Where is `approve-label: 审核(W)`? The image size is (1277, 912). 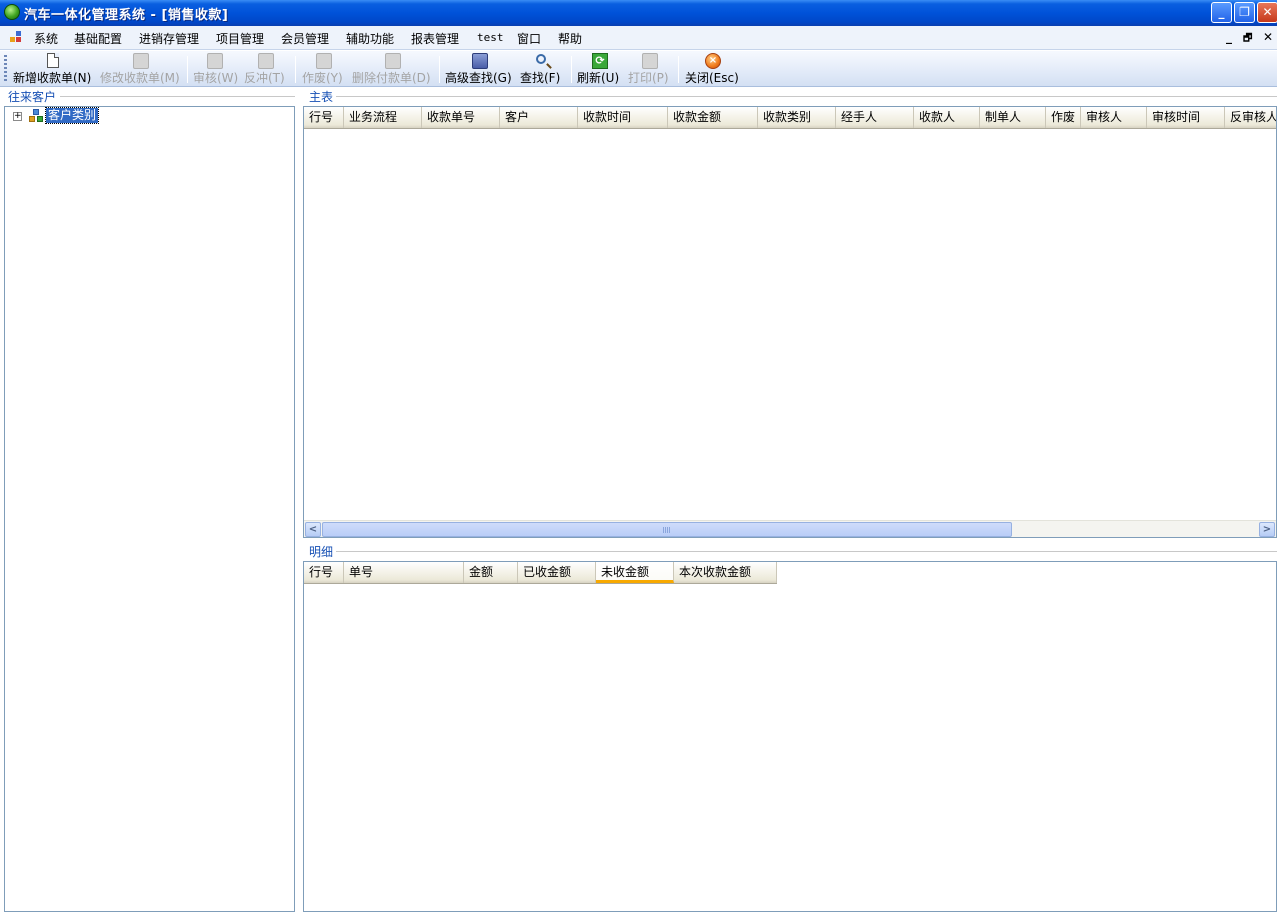
approve-label: 审核(W) is located at coordinates (216, 78).